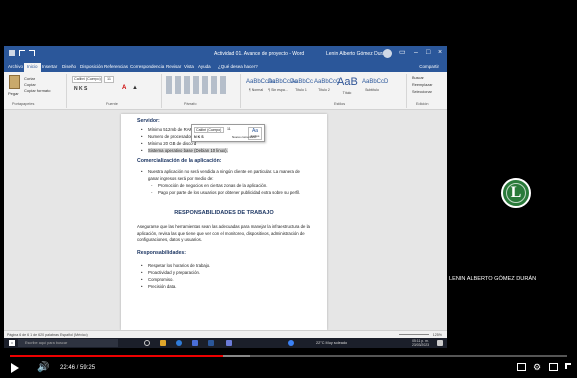 The height and width of the screenshot is (378, 577). What do you see at coordinates (416, 53) in the screenshot?
I see `minimize-icon: –` at bounding box center [416, 53].